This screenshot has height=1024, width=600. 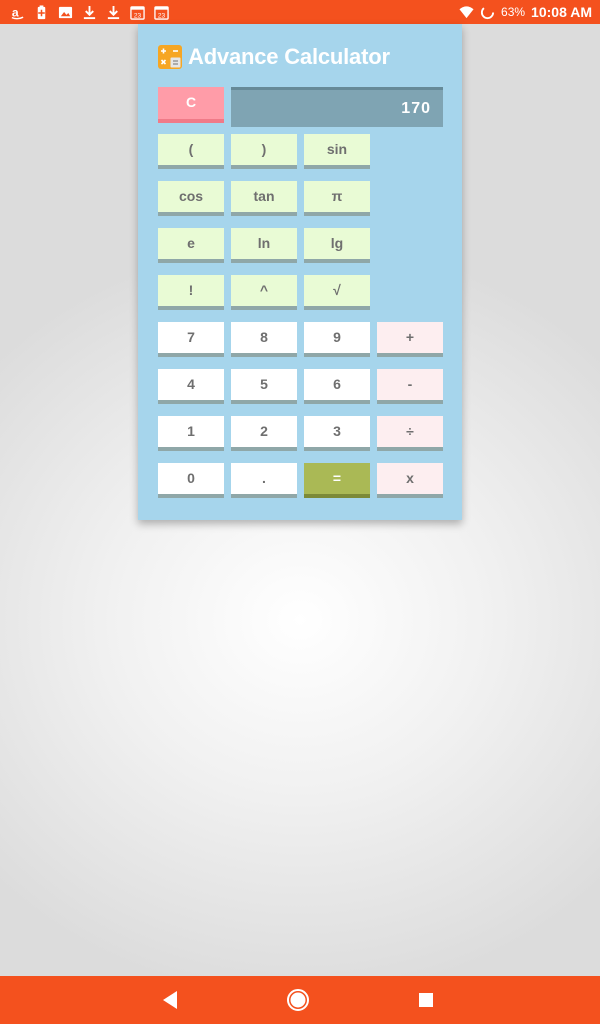 I want to click on status-bar: a 23 23 63% 10:08 AM, so click(x=300, y=12).